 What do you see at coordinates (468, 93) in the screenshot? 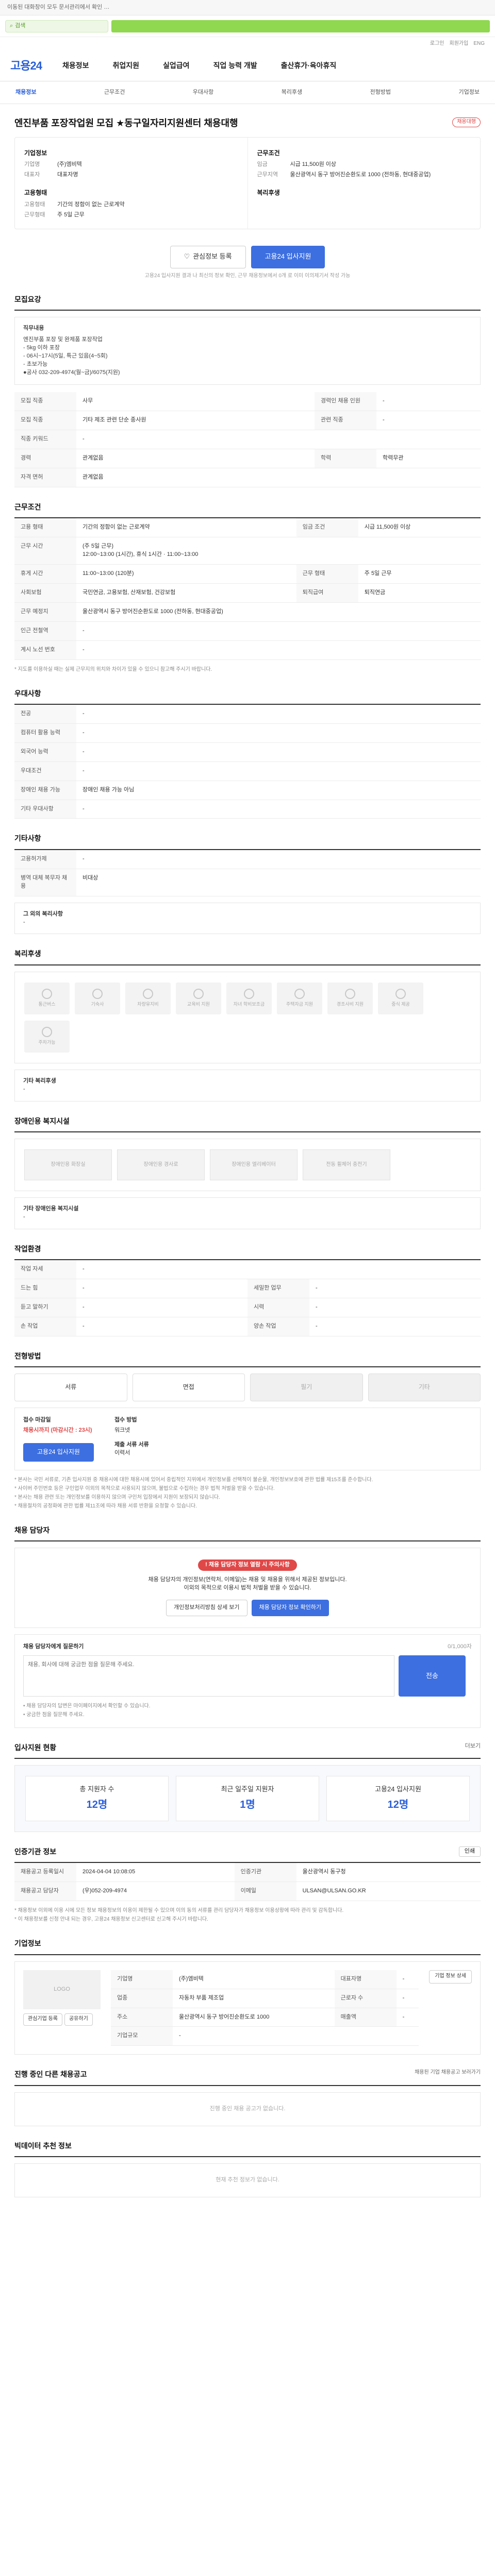
I see `tab-company: 기업정보` at bounding box center [468, 93].